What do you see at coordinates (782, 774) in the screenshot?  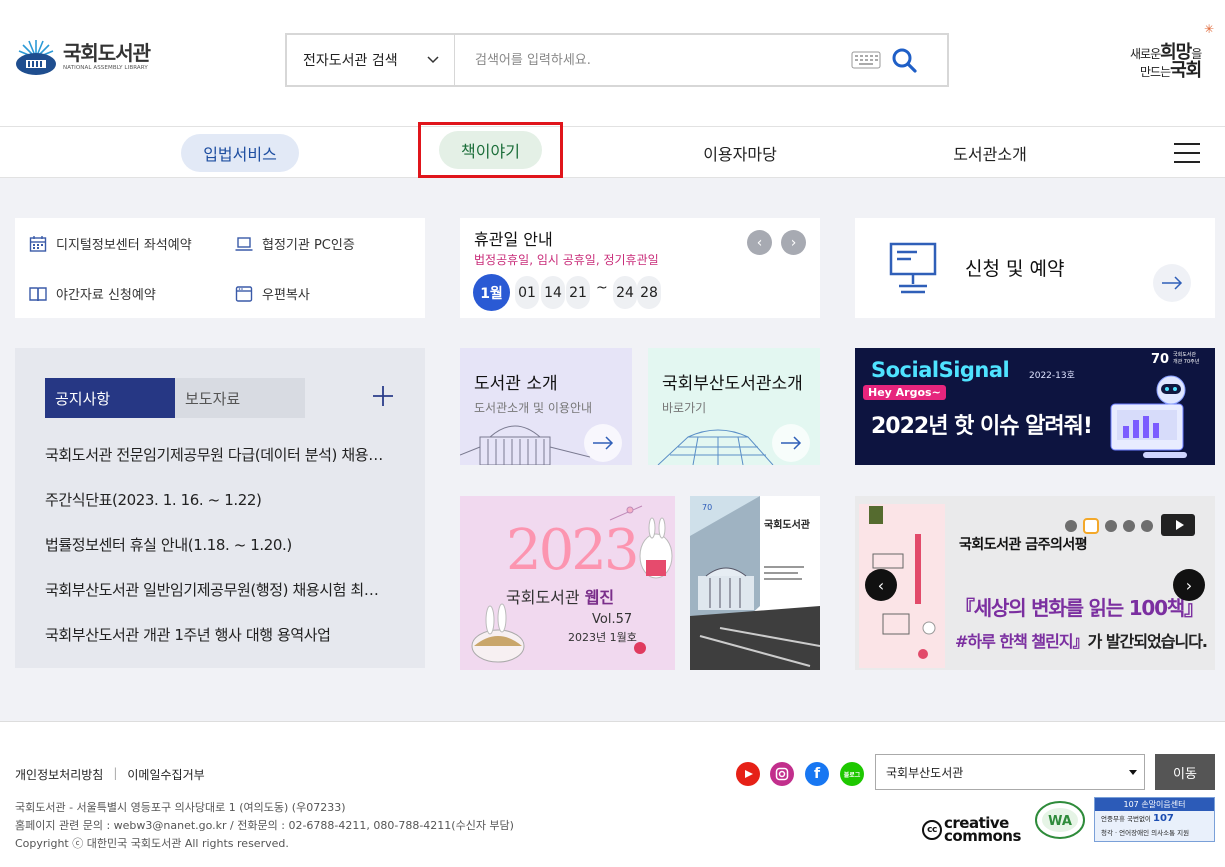 I see `instagram-icon` at bounding box center [782, 774].